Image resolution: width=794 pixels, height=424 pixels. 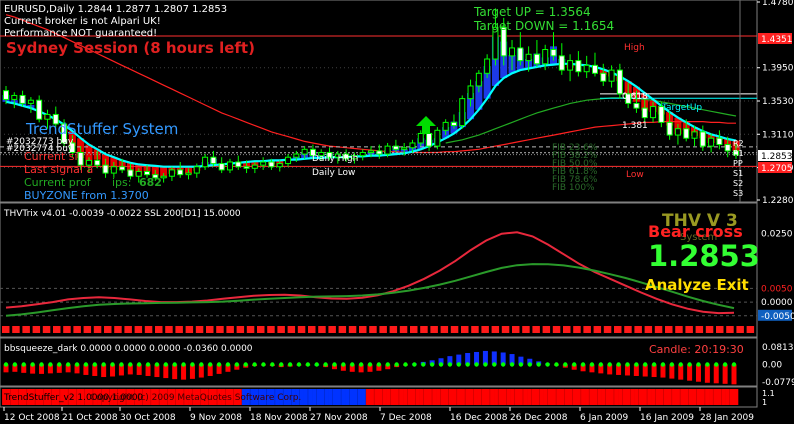 What do you see at coordinates (738, 173) in the screenshot?
I see `pivot-label: S1` at bounding box center [738, 173].